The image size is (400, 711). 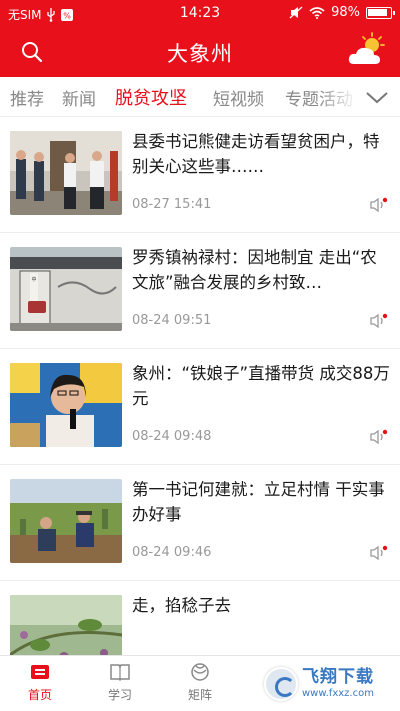 What do you see at coordinates (281, 684) in the screenshot?
I see `watermark-icon` at bounding box center [281, 684].